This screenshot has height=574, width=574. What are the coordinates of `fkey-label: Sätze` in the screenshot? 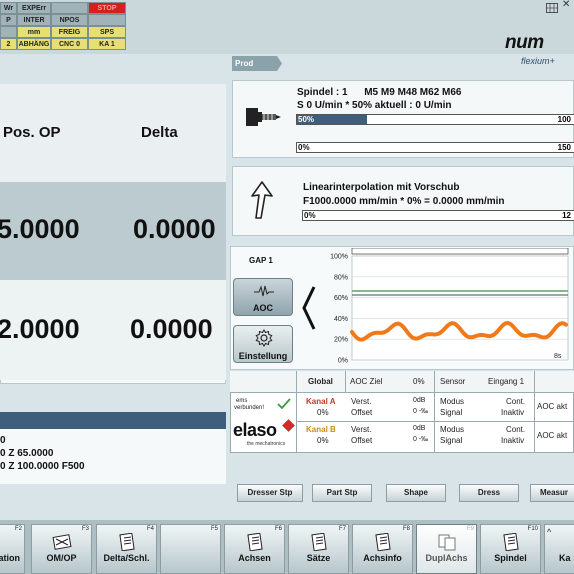 It's located at (318, 558).